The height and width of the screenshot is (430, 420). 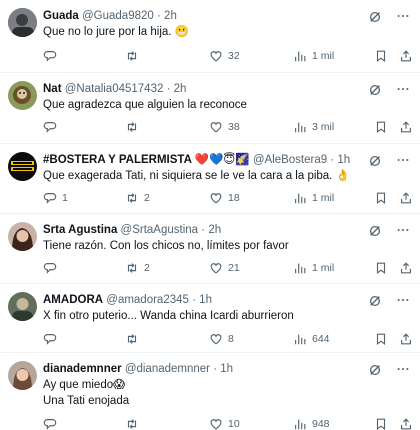 What do you see at coordinates (224, 423) in the screenshot?
I see `like-button: 10` at bounding box center [224, 423].